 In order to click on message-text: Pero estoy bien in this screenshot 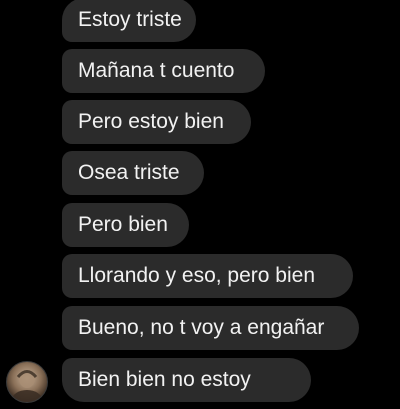, I will do `click(151, 121)`.